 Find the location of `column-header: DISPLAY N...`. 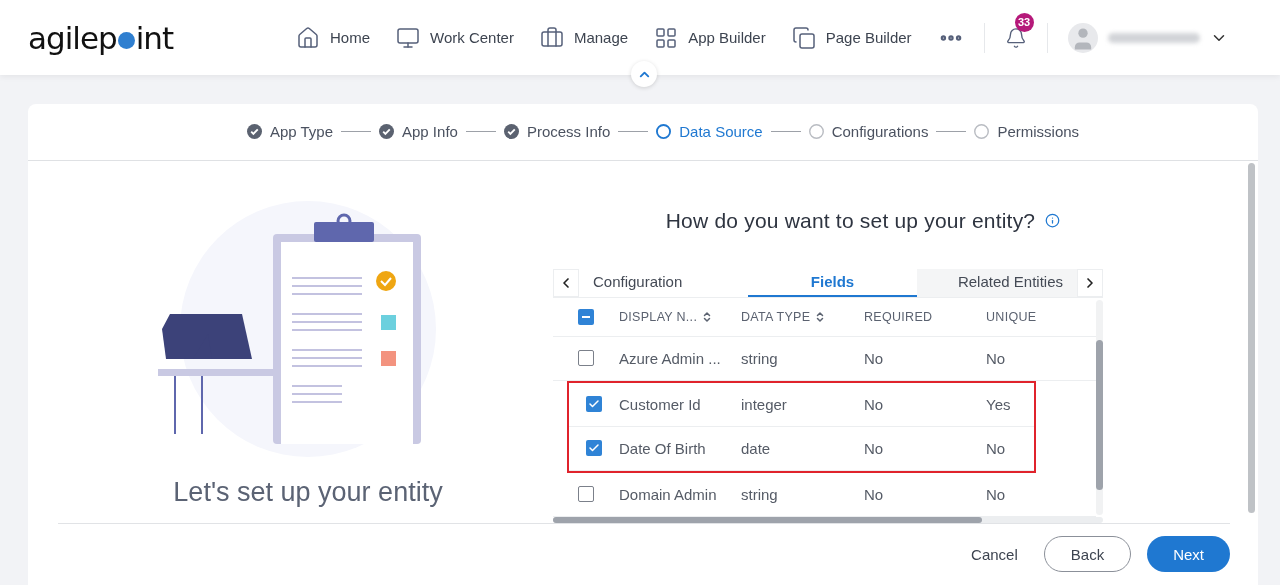

column-header: DISPLAY N... is located at coordinates (658, 316).